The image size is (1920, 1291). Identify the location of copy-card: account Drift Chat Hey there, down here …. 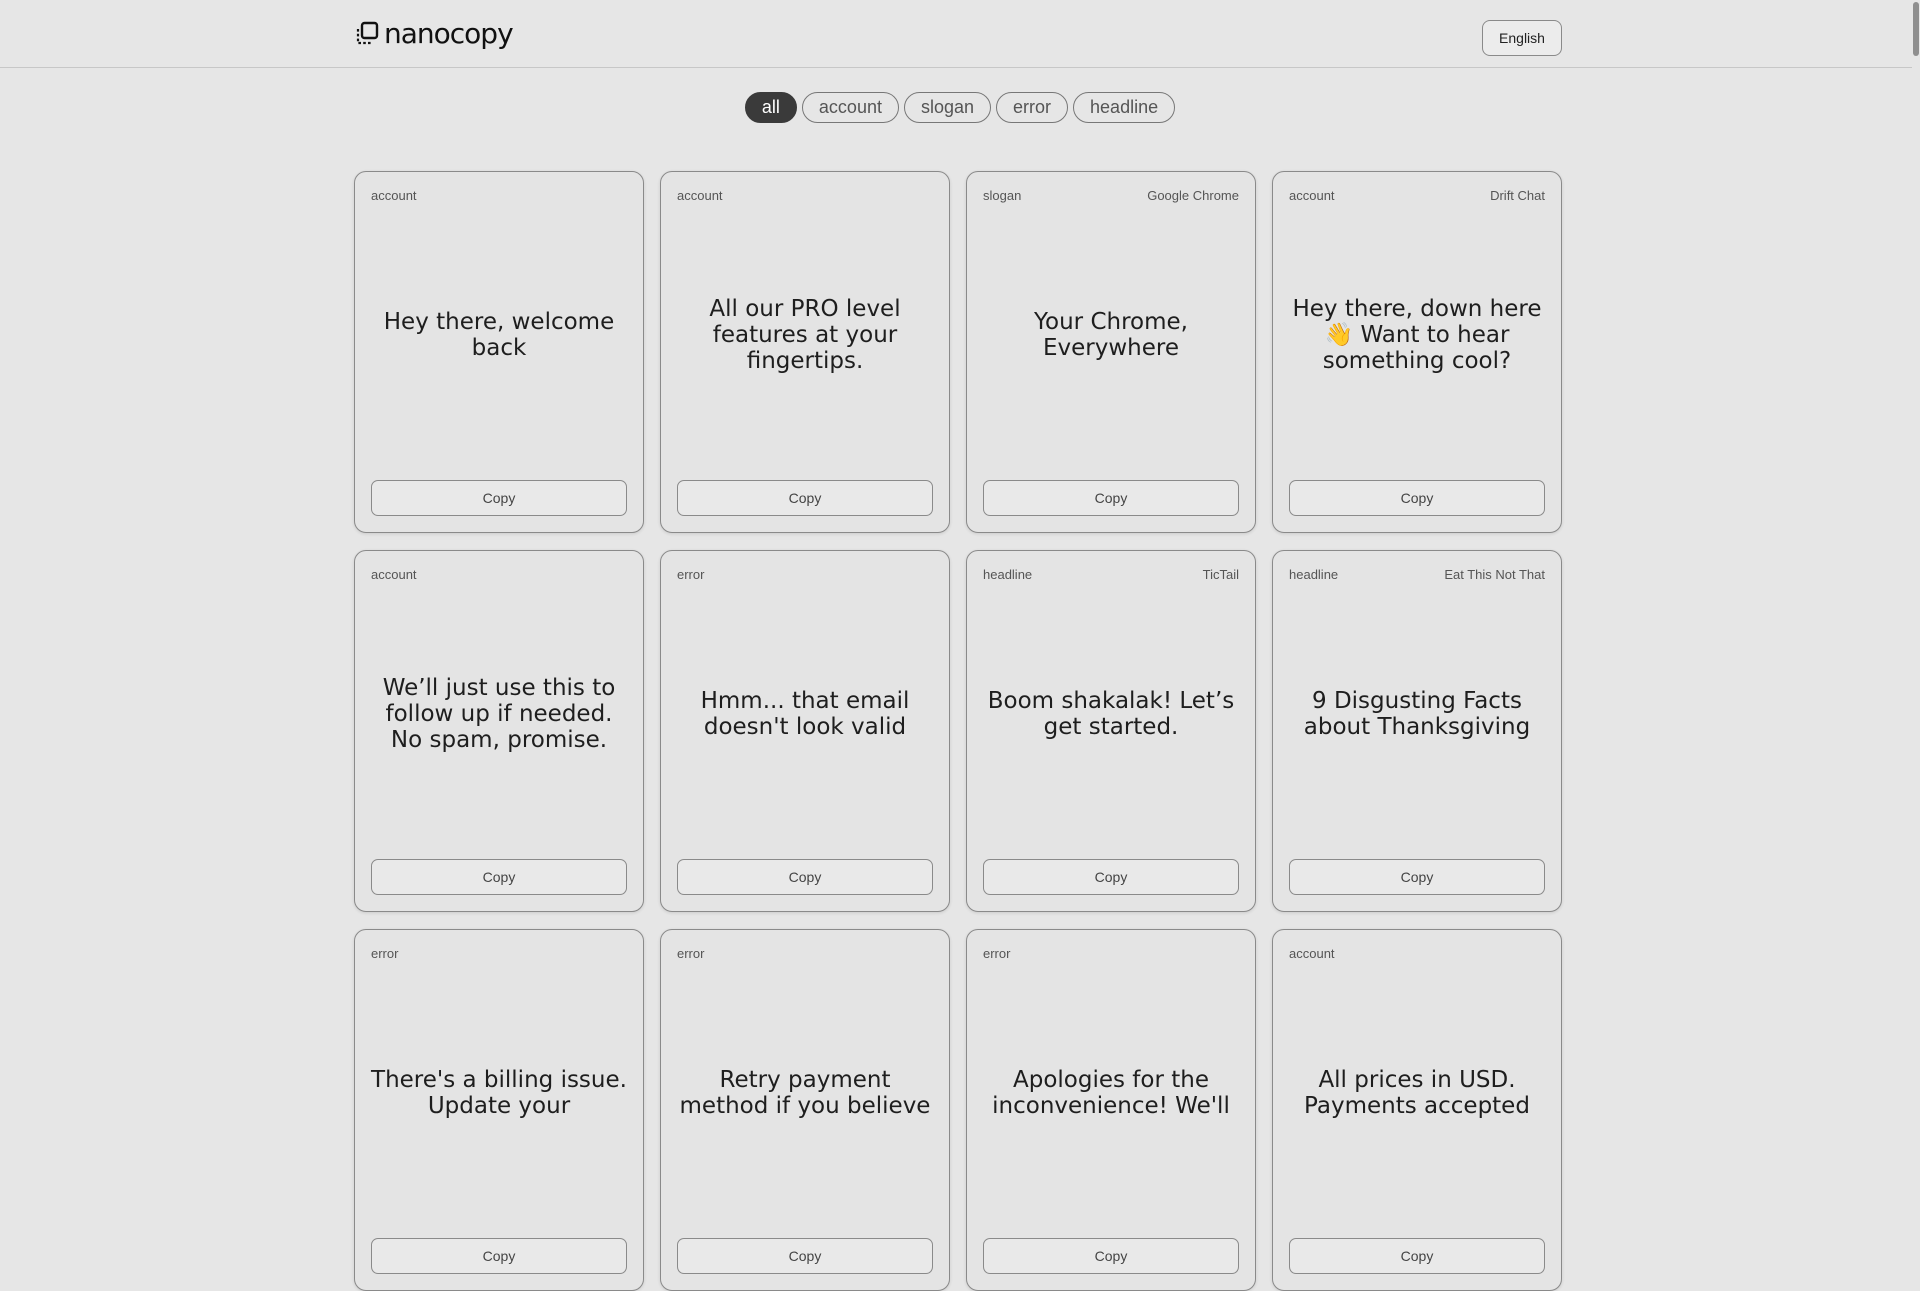
(1417, 352).